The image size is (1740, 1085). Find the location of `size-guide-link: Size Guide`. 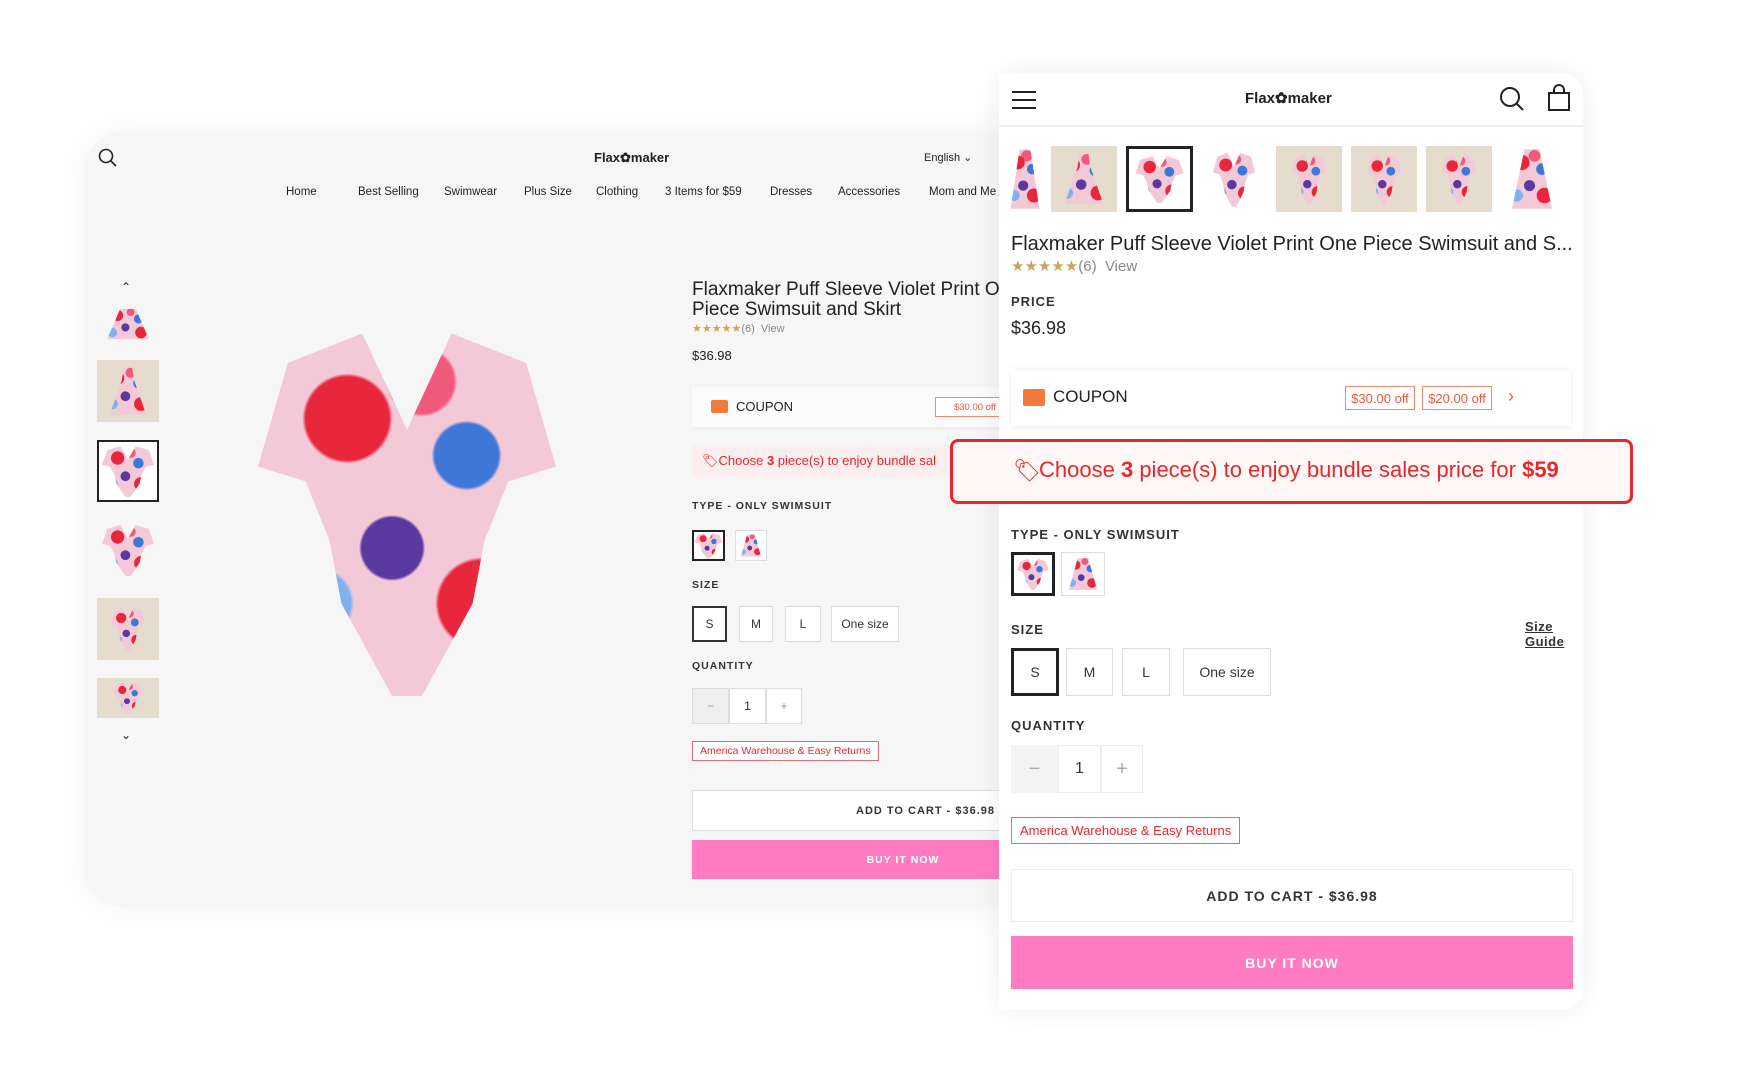

size-guide-link: Size Guide is located at coordinates (1554, 634).